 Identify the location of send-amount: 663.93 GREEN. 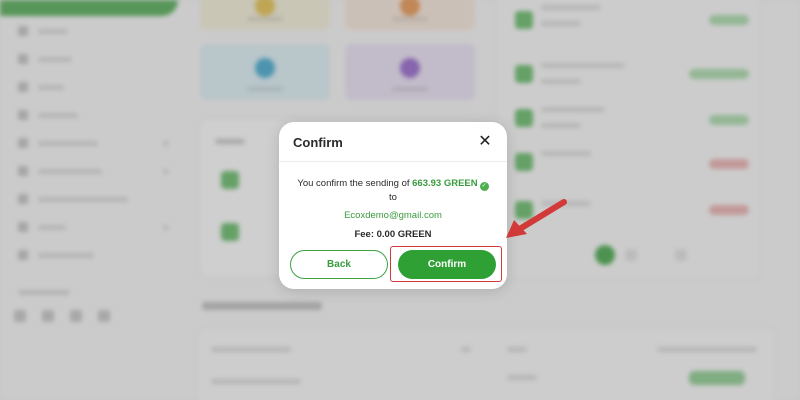
(445, 183).